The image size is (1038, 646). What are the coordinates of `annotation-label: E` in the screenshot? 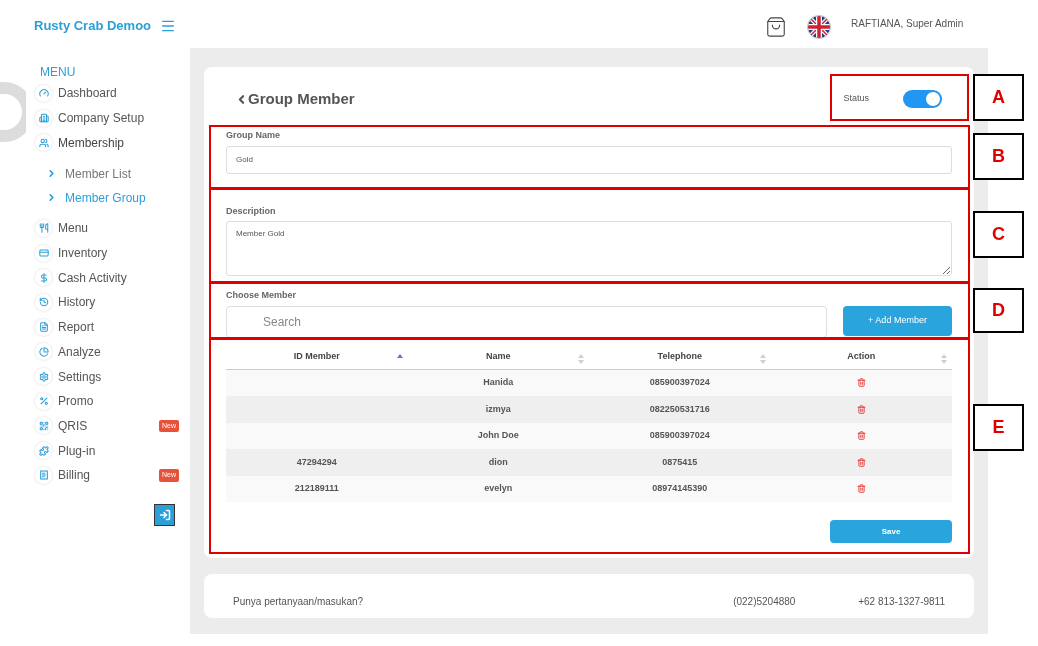 It's located at (998, 427).